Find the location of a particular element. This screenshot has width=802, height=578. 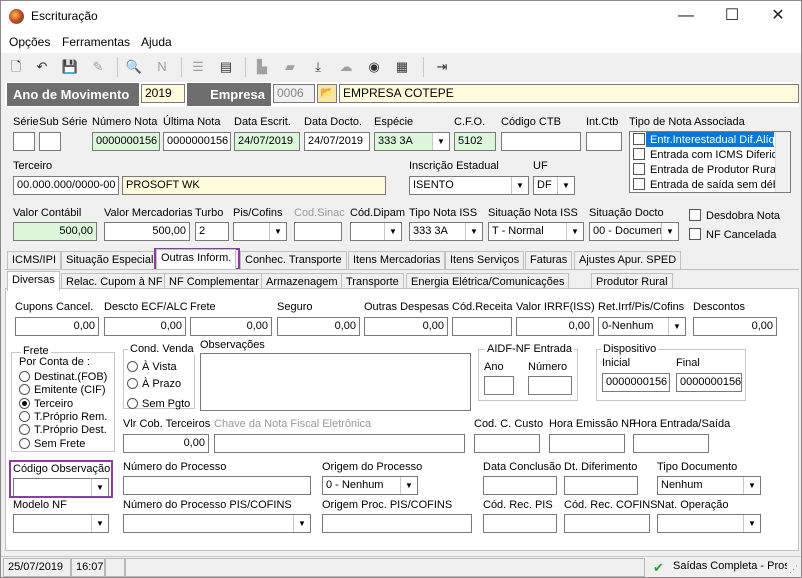

frete-field: 0,00 is located at coordinates (231, 326).